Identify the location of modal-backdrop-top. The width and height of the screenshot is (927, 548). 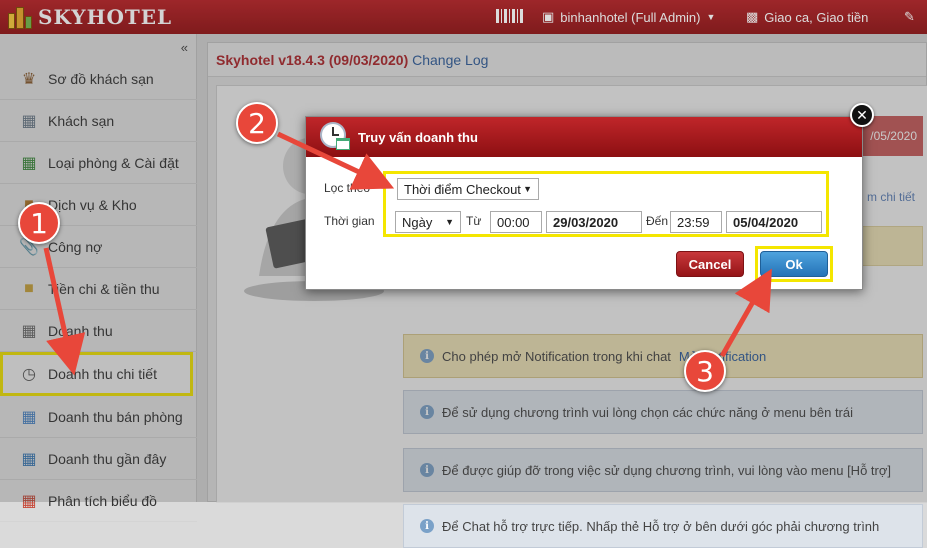
(463, 17).